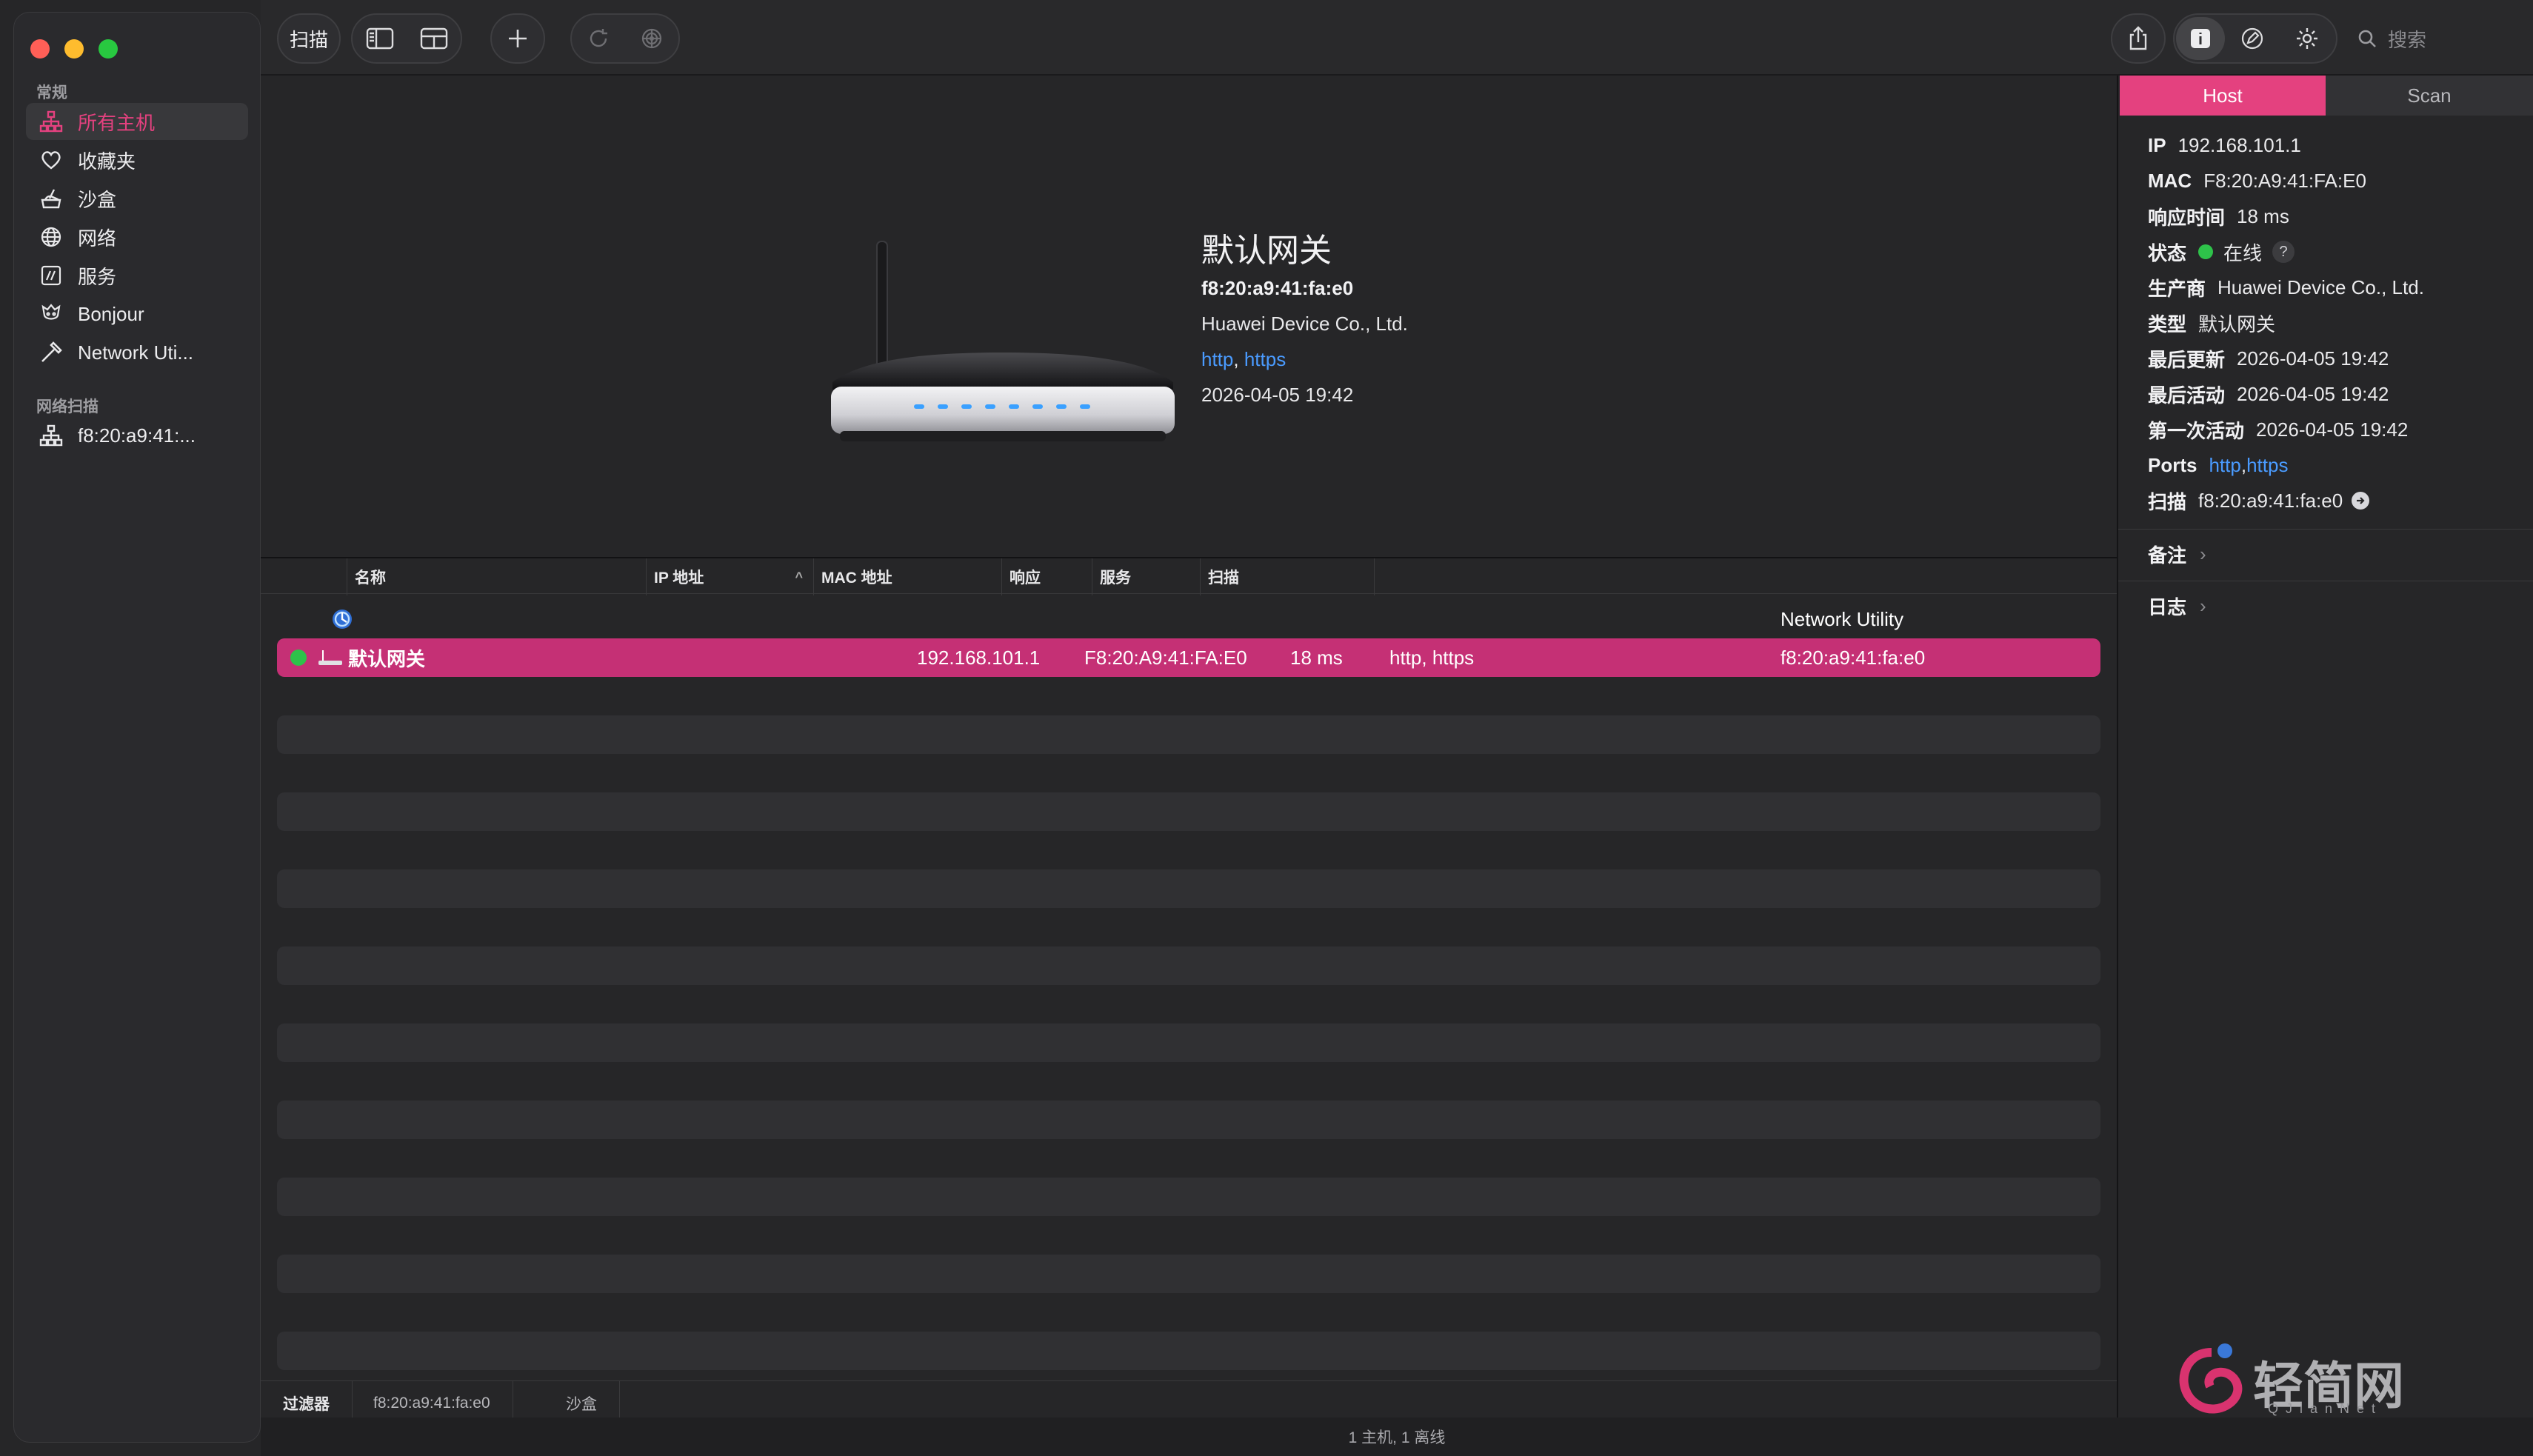 This screenshot has width=2533, height=1456. What do you see at coordinates (1287, 576) in the screenshot?
I see `column-header-scan: 扫描` at bounding box center [1287, 576].